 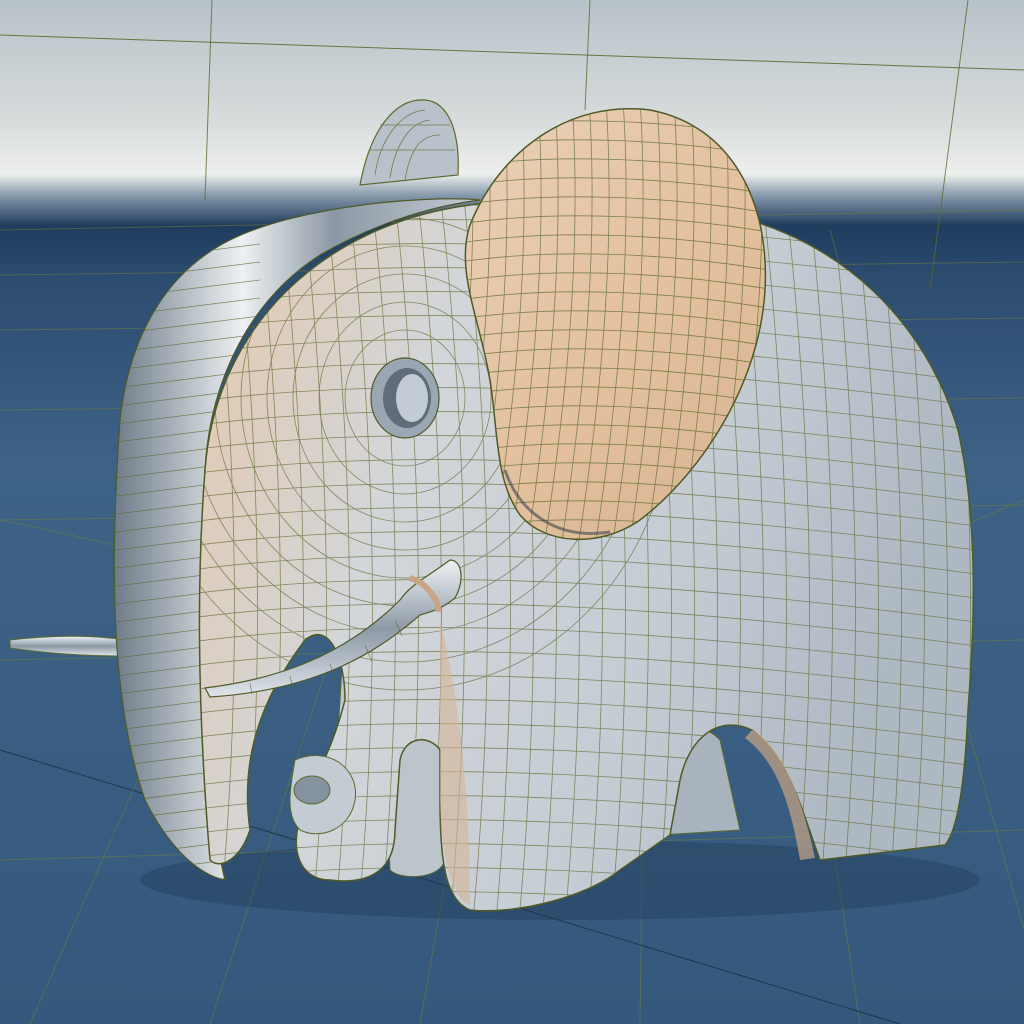 I want to click on eye-hole, so click(x=405, y=398).